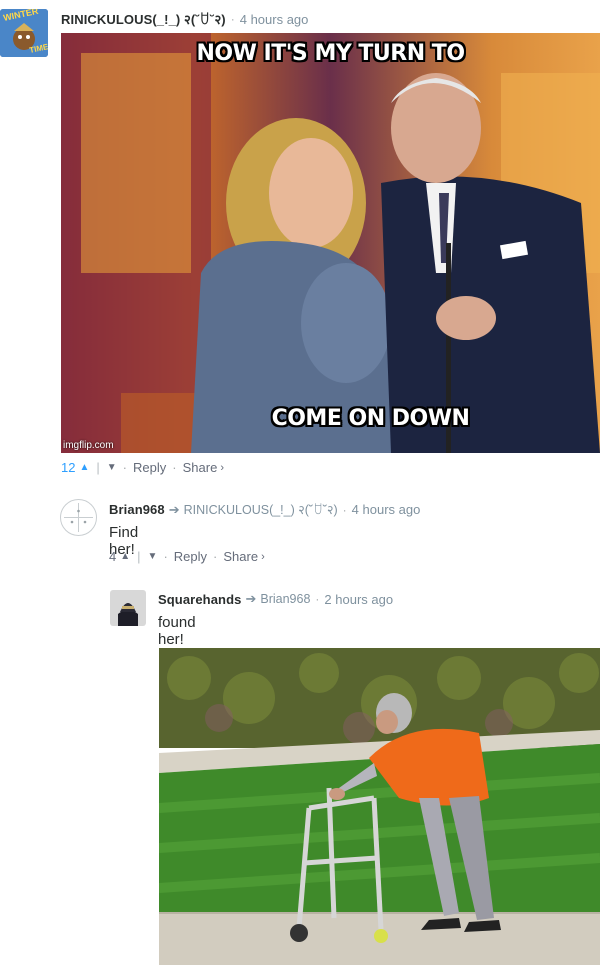 The width and height of the screenshot is (600, 965). What do you see at coordinates (285, 599) in the screenshot?
I see `parent-author-link: Brian968` at bounding box center [285, 599].